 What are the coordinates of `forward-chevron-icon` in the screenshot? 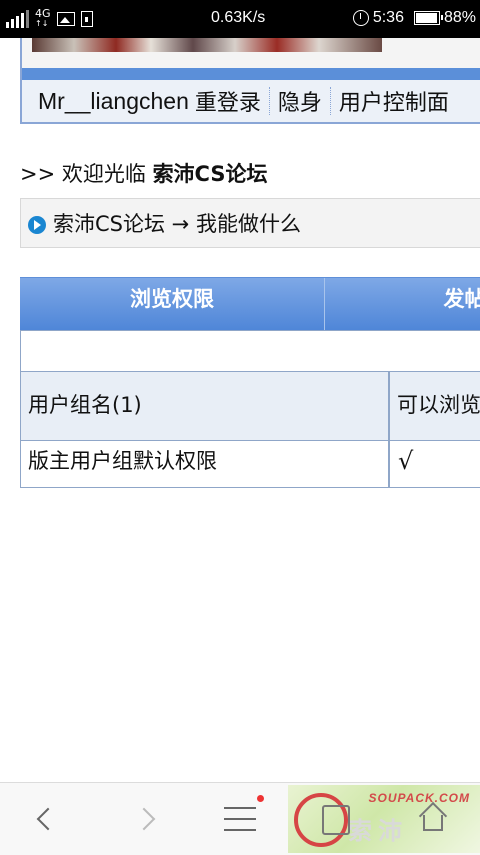 It's located at (144, 819).